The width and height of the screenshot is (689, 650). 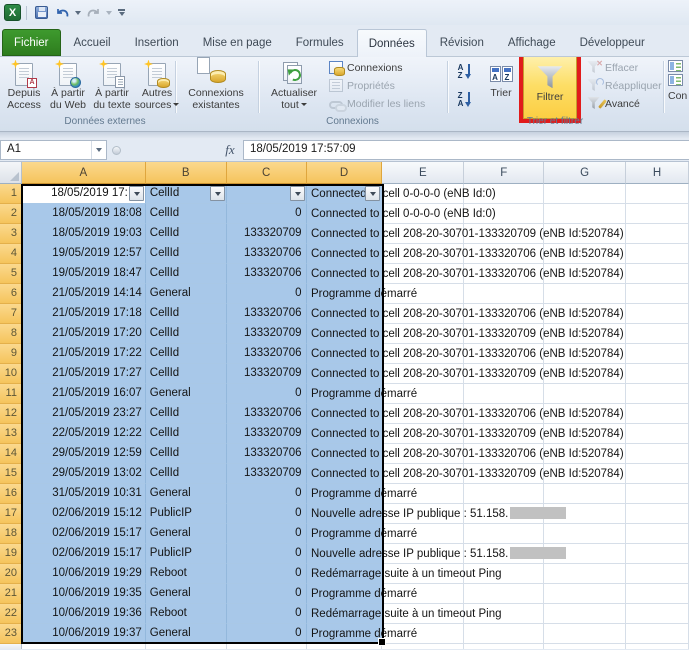 What do you see at coordinates (186, 614) in the screenshot?
I see `cell-B22: Reboot` at bounding box center [186, 614].